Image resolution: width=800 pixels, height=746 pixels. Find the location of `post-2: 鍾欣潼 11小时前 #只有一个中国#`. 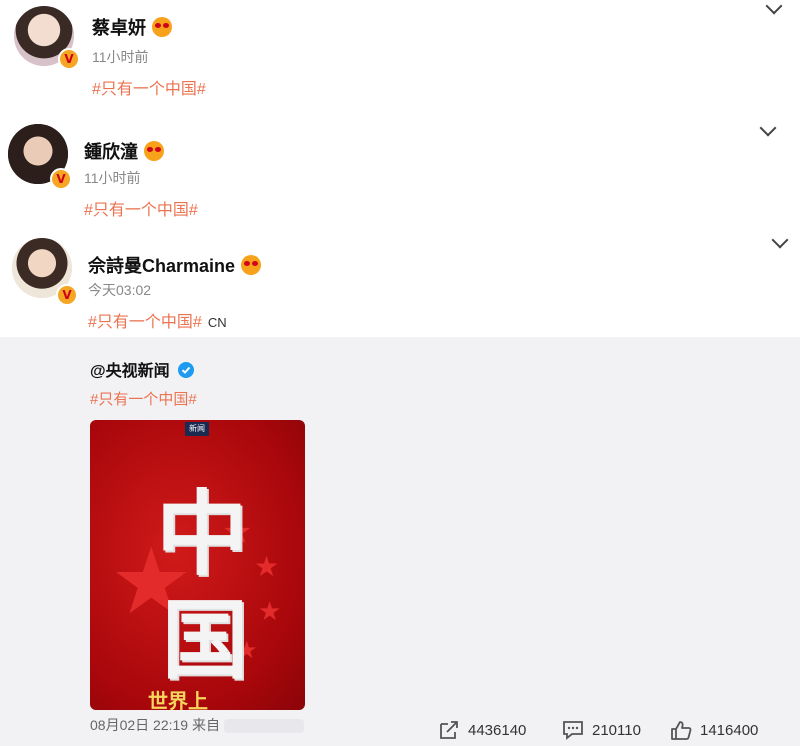

post-2: 鍾欣潼 11小时前 #只有一个中国# is located at coordinates (400, 172).